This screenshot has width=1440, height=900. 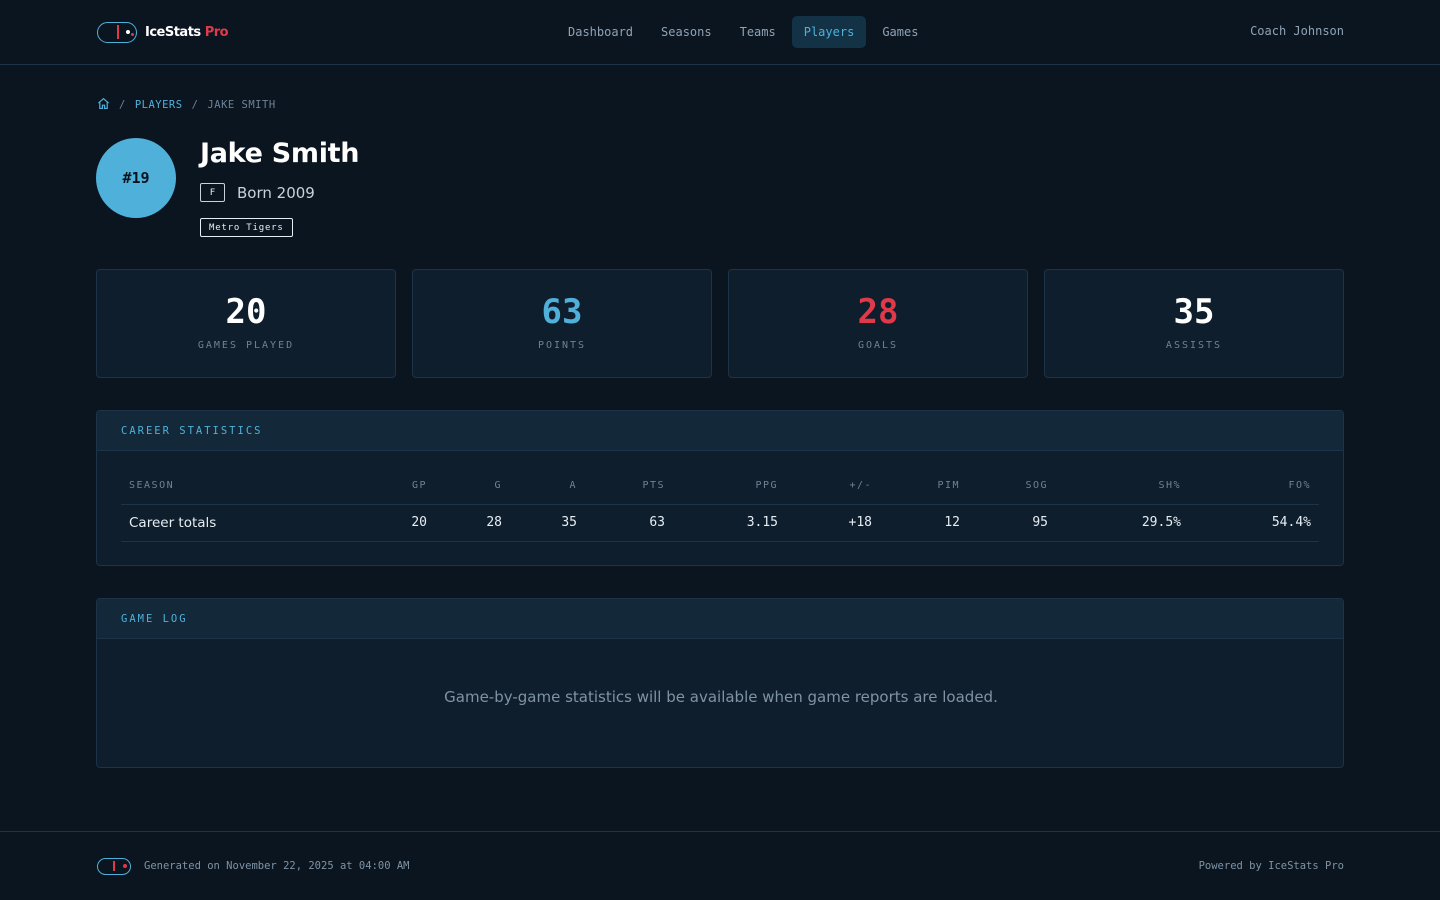 What do you see at coordinates (547, 523) in the screenshot?
I see `cell-a: 35` at bounding box center [547, 523].